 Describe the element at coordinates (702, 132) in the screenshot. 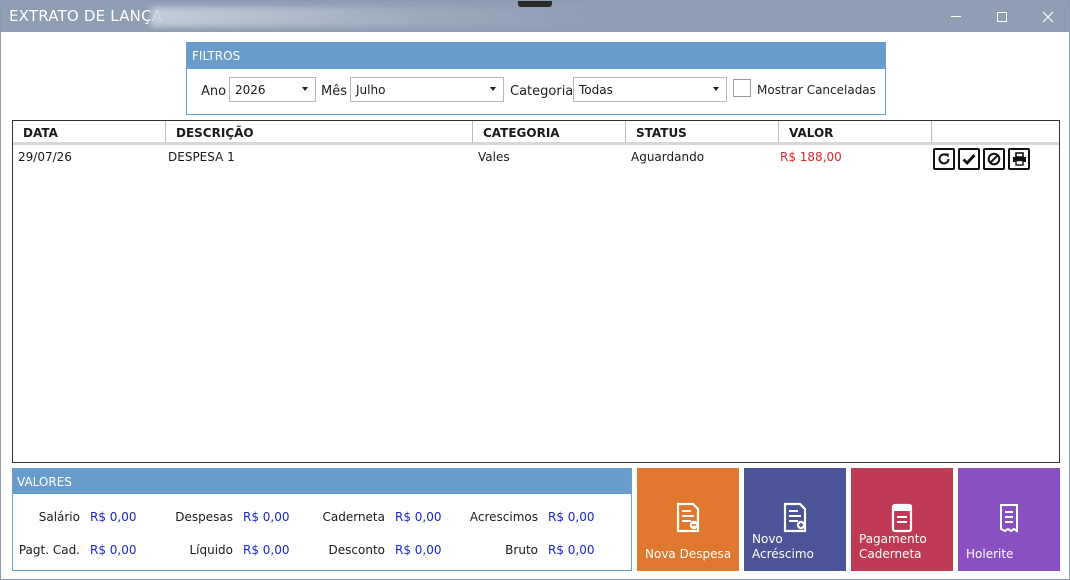

I see `column-header-status: STATUS` at that location.